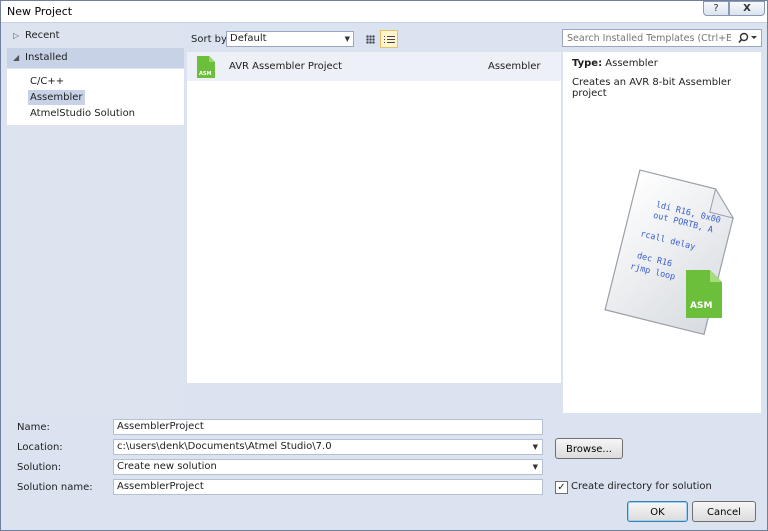  I want to click on template-language: Assembler, so click(514, 66).